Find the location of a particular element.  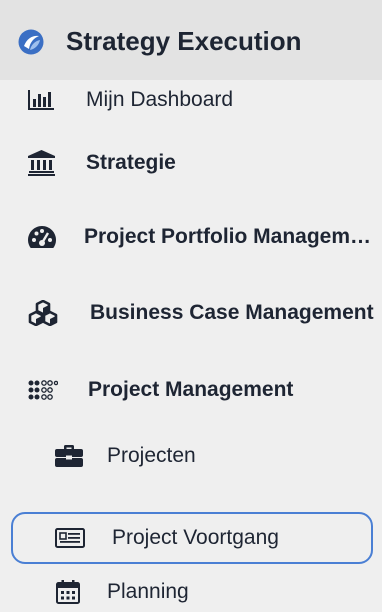

bar-chart-icon is located at coordinates (41, 100).